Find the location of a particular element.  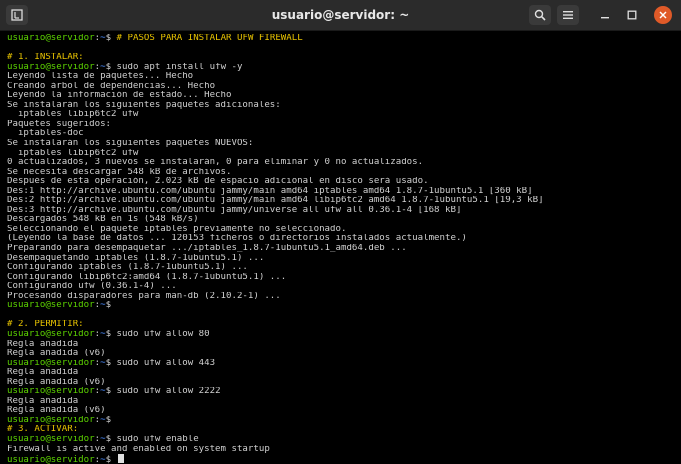

new-tab-button is located at coordinates (17, 15).